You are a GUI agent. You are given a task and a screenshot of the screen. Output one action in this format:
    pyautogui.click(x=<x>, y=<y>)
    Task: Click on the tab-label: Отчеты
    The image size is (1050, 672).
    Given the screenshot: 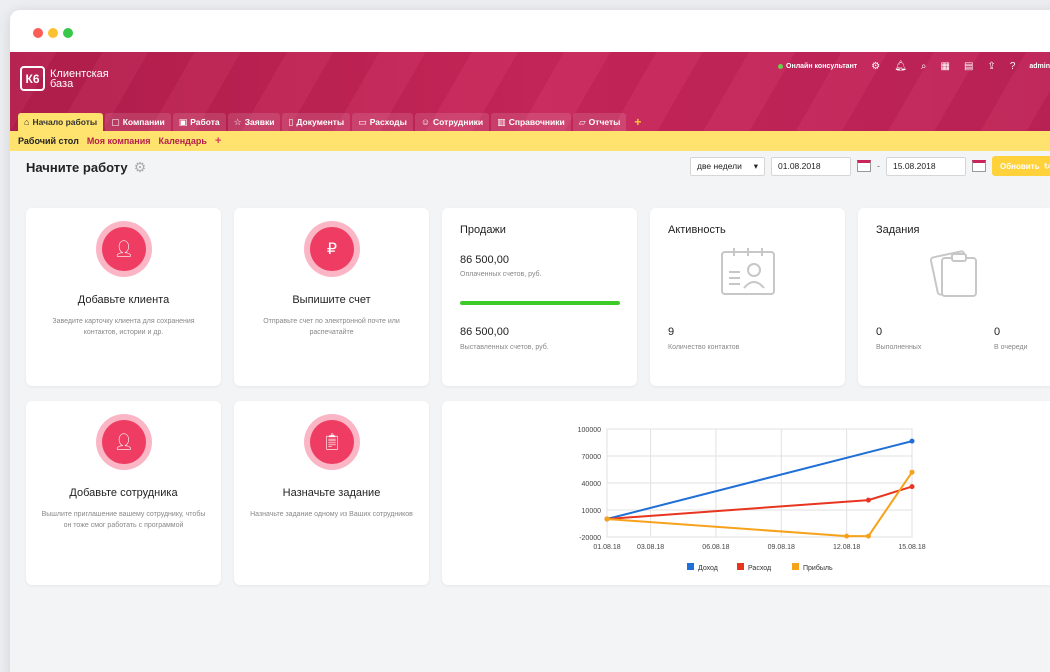 What is the action you would take?
    pyautogui.click(x=604, y=122)
    